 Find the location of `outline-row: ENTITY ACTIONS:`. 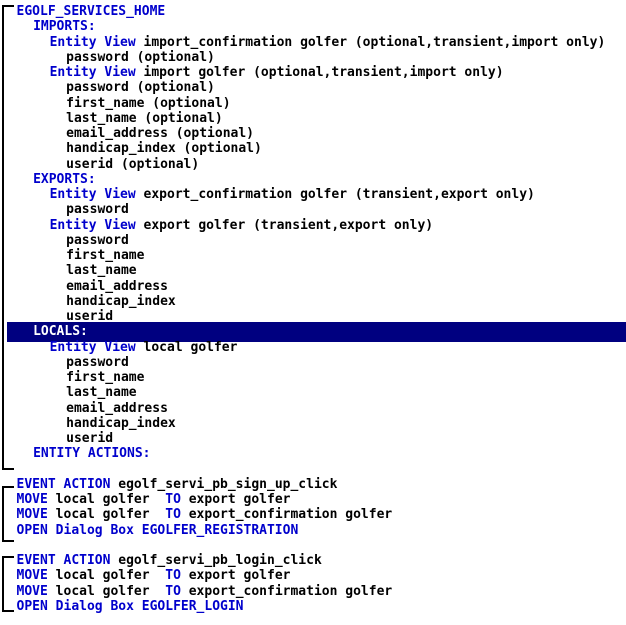

outline-row: ENTITY ACTIONS: is located at coordinates (313, 454).